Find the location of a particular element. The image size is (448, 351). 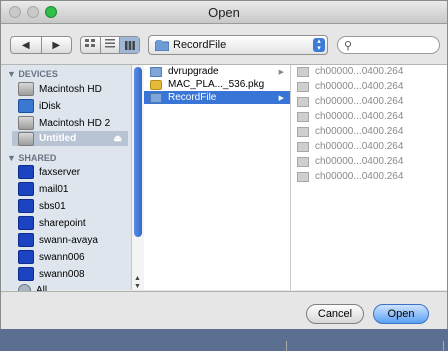

icon-view-button is located at coordinates (90, 45).